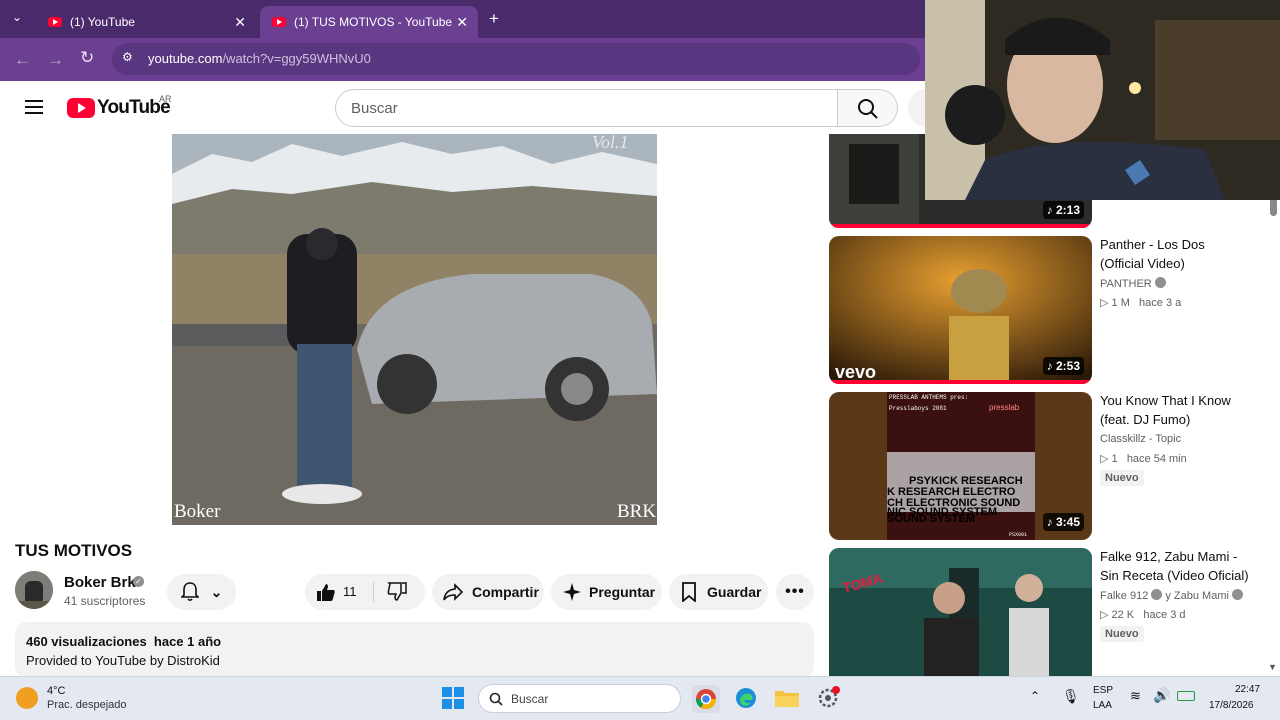  Describe the element at coordinates (1161, 695) in the screenshot. I see `volume-icon: 🔊` at that location.